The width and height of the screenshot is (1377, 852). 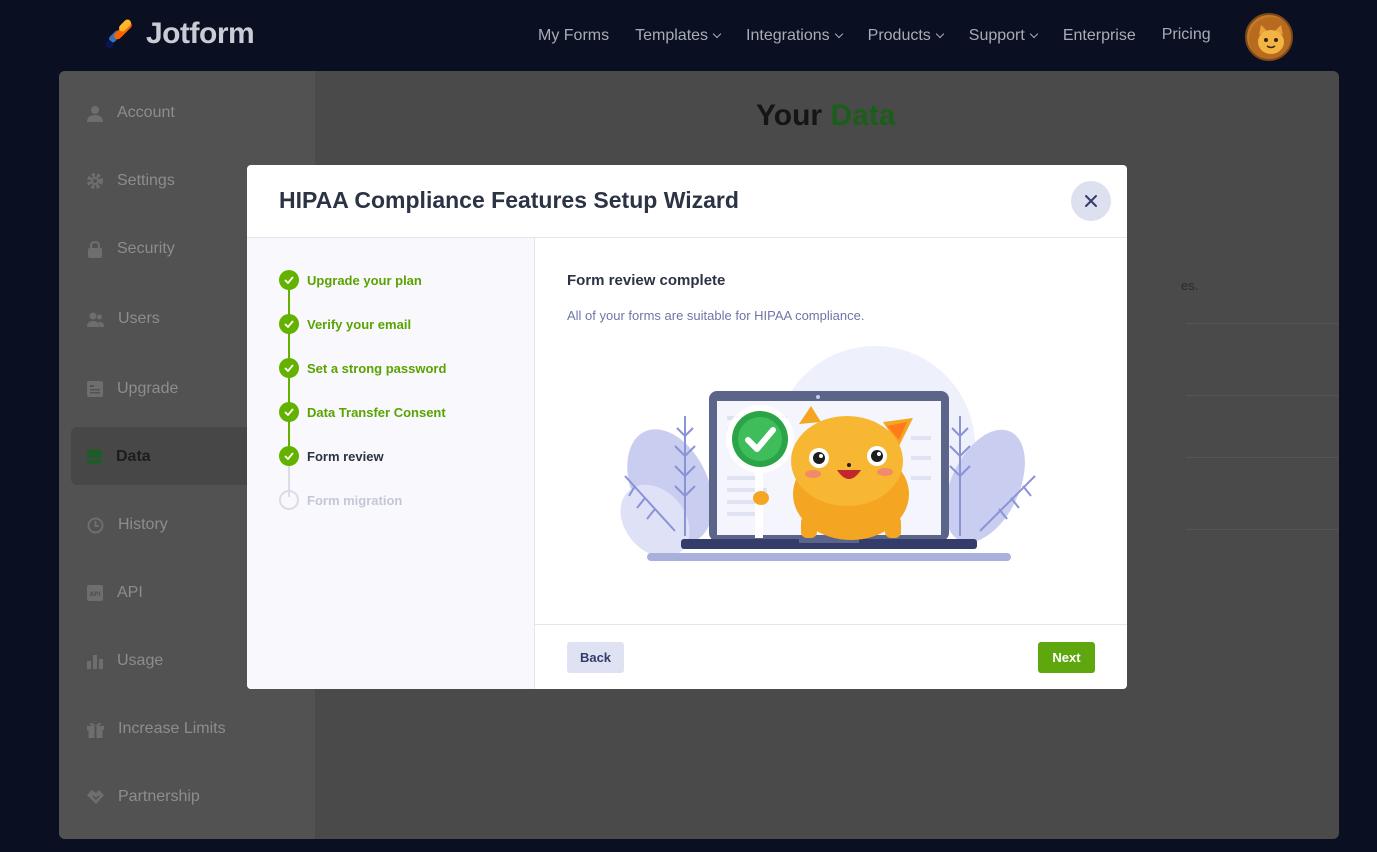 What do you see at coordinates (355, 500) in the screenshot?
I see `step-label: Form migration` at bounding box center [355, 500].